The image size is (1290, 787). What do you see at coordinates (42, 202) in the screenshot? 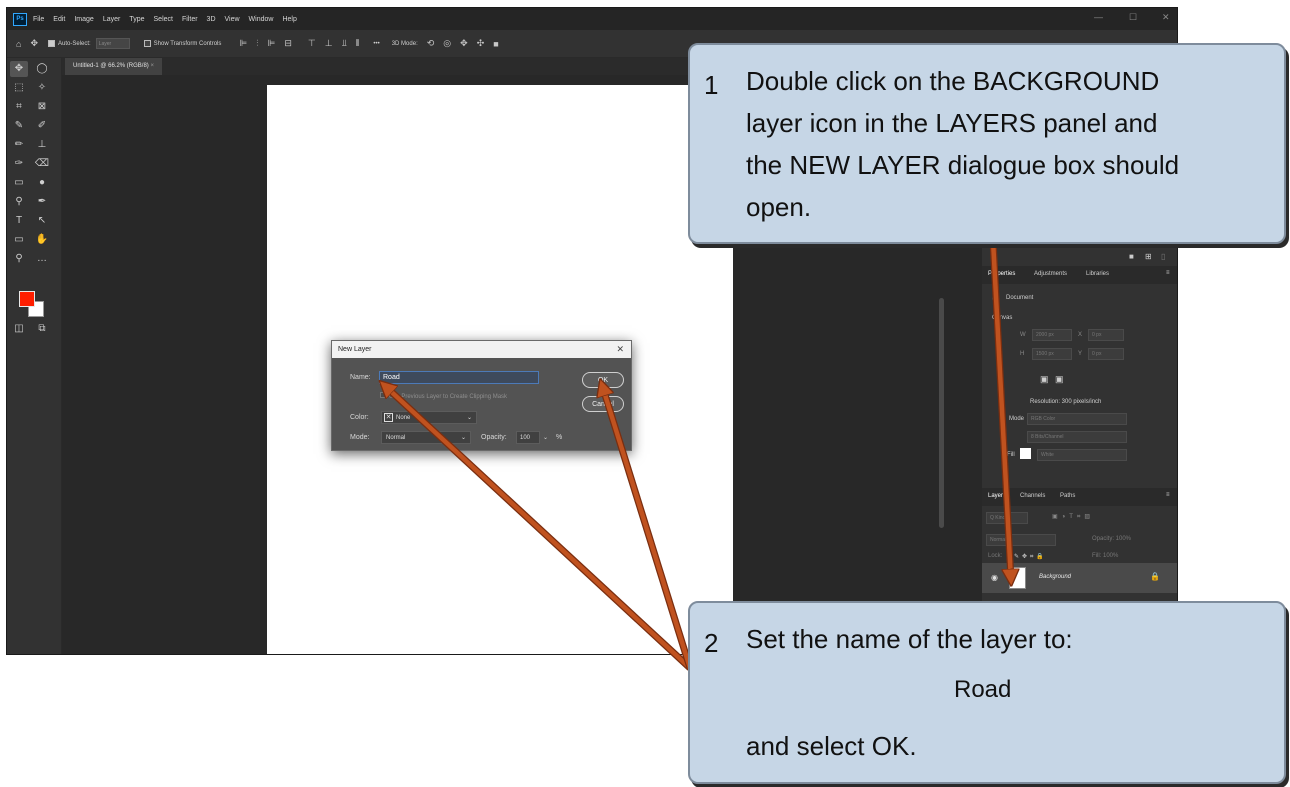
I see `pen-tool-icon: ✒` at bounding box center [42, 202].